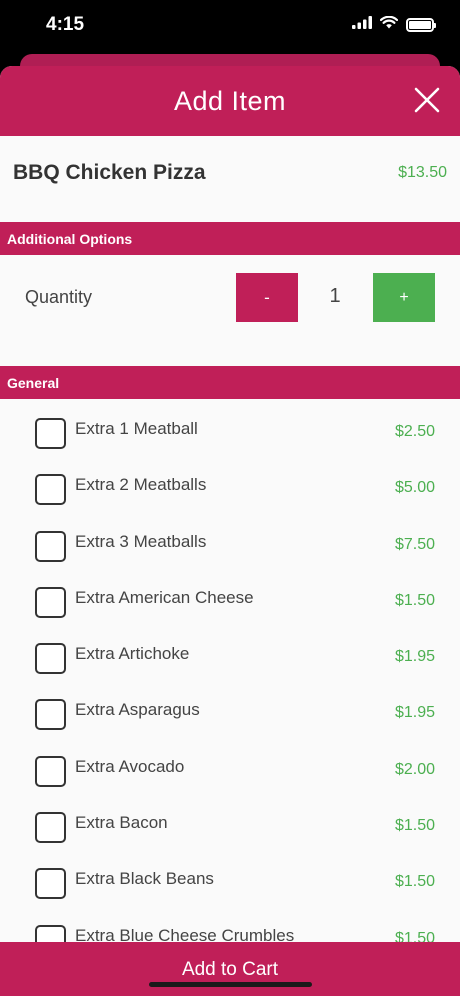 The width and height of the screenshot is (460, 996). I want to click on option-label: Extra 1 Meatball, so click(136, 428).